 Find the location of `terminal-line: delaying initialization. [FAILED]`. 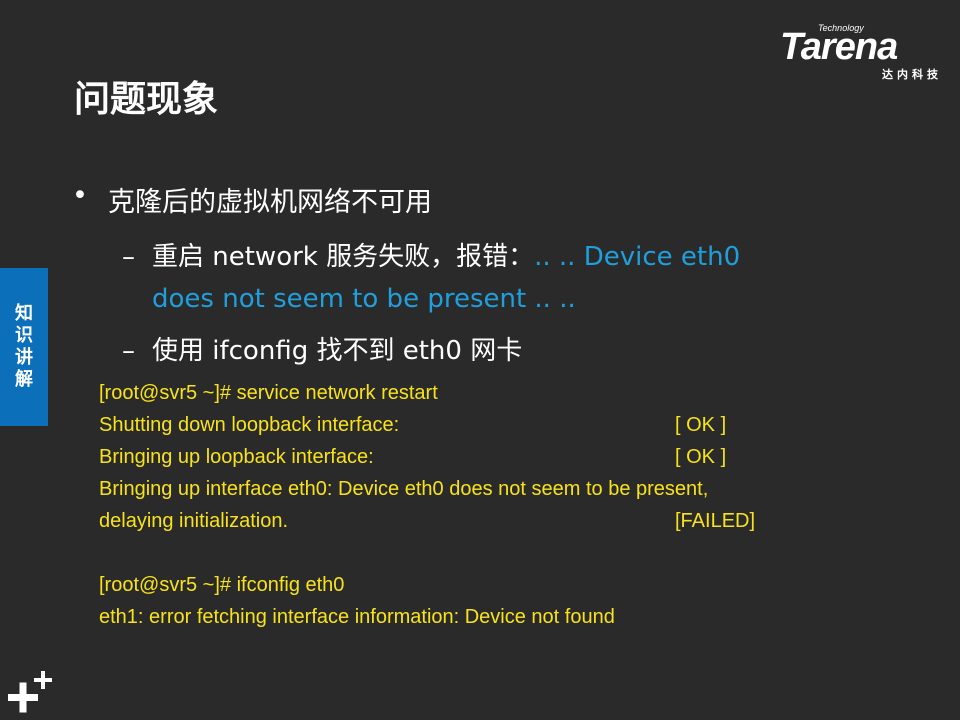

terminal-line: delaying initialization. [FAILED] is located at coordinates (427, 521).